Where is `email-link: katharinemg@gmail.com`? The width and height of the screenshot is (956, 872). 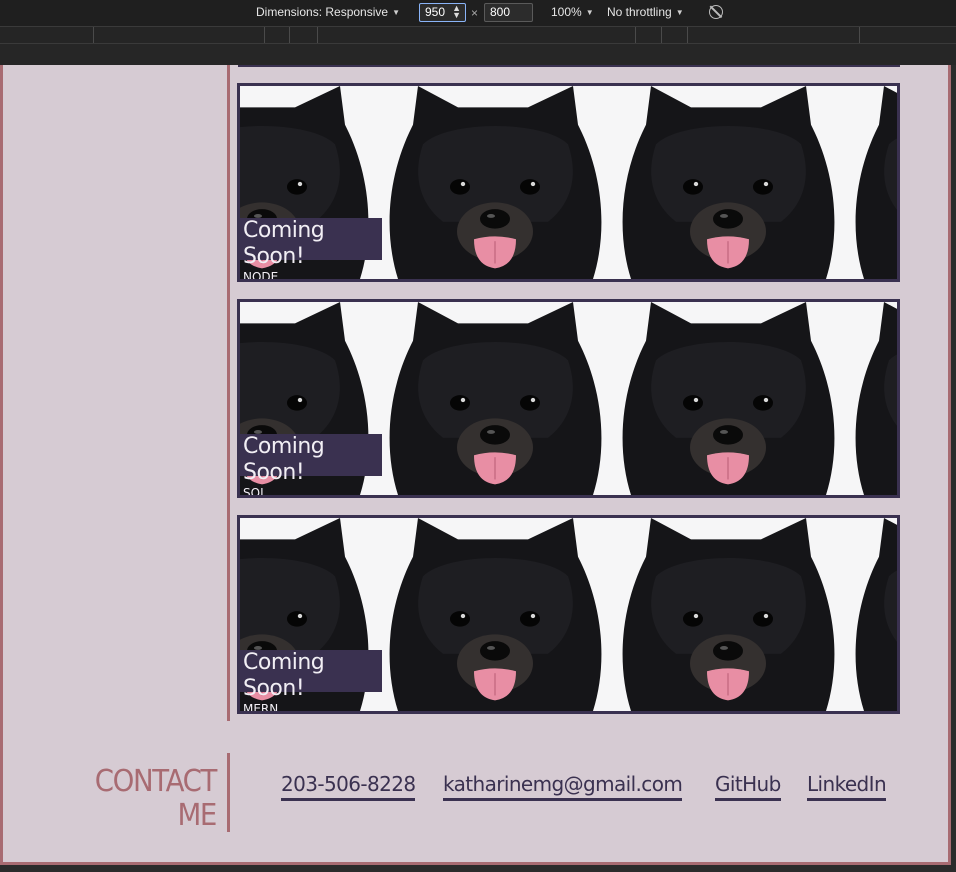 email-link: katharinemg@gmail.com is located at coordinates (563, 786).